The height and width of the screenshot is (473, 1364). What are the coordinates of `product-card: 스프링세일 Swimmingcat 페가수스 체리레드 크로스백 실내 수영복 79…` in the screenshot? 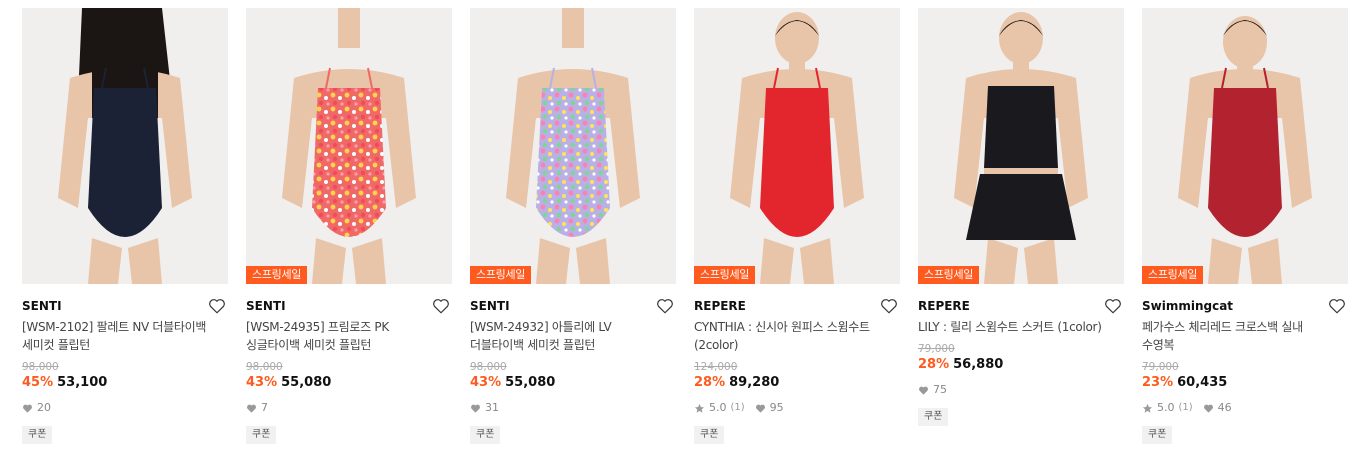 It's located at (1245, 226).